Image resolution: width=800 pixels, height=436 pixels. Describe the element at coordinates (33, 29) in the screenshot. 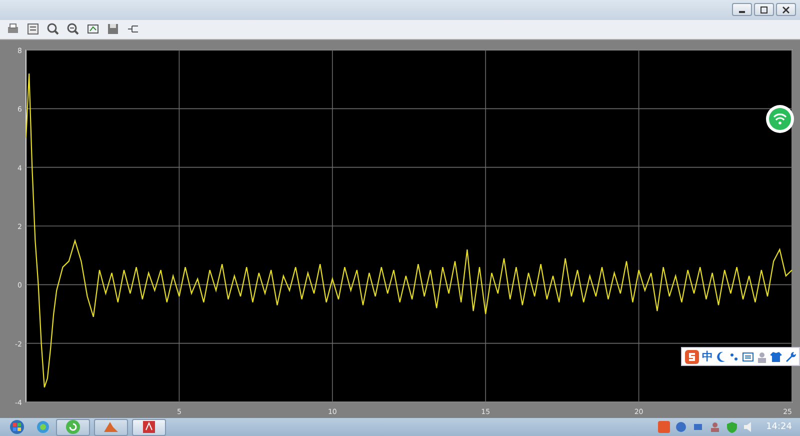

I see `parameters-icon` at that location.